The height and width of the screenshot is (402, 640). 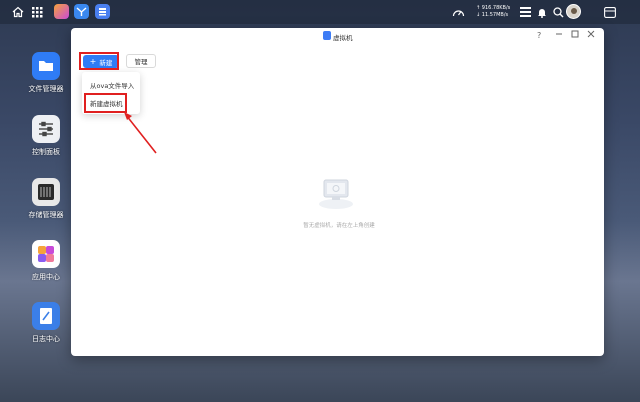 What do you see at coordinates (140, 133) in the screenshot?
I see `annotation-arrow` at bounding box center [140, 133].